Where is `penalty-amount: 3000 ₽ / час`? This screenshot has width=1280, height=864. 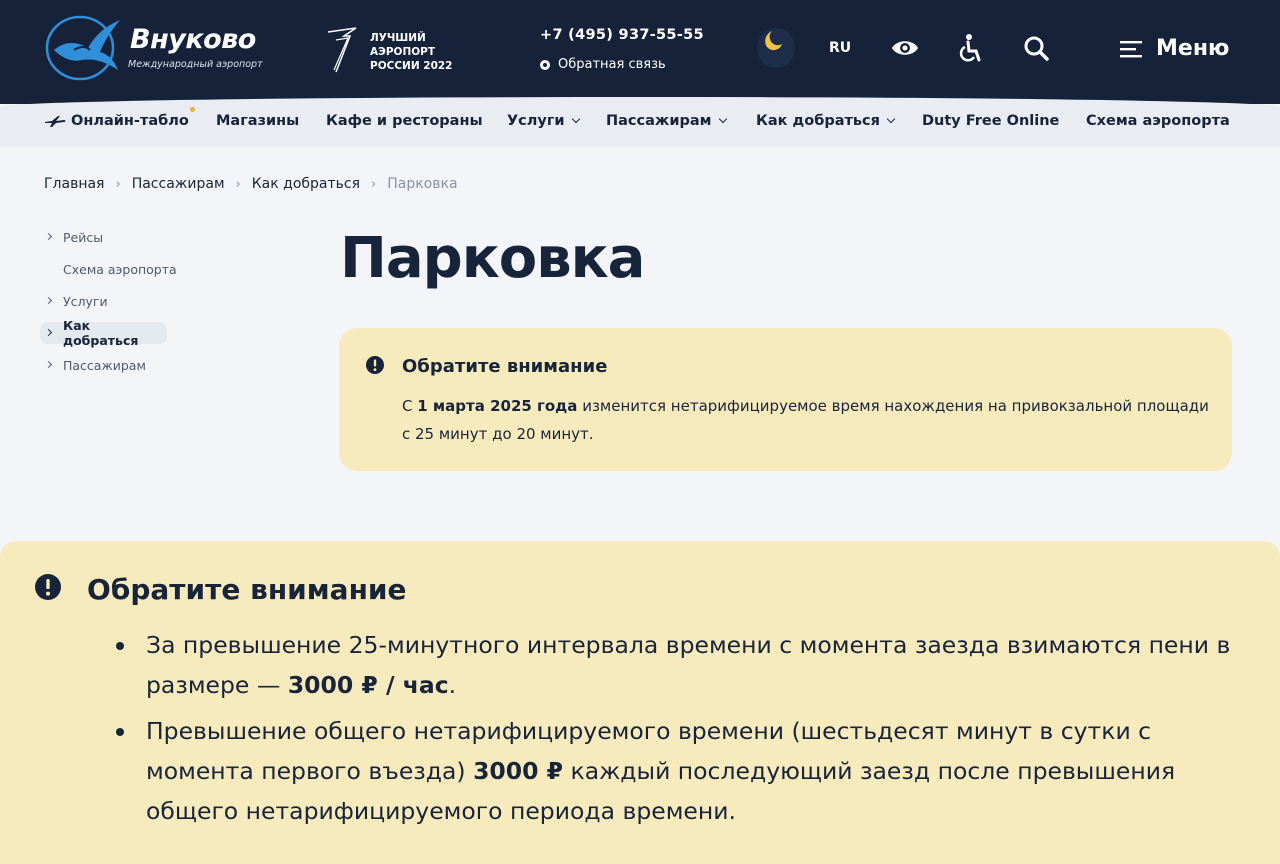 penalty-amount: 3000 ₽ / час is located at coordinates (368, 685).